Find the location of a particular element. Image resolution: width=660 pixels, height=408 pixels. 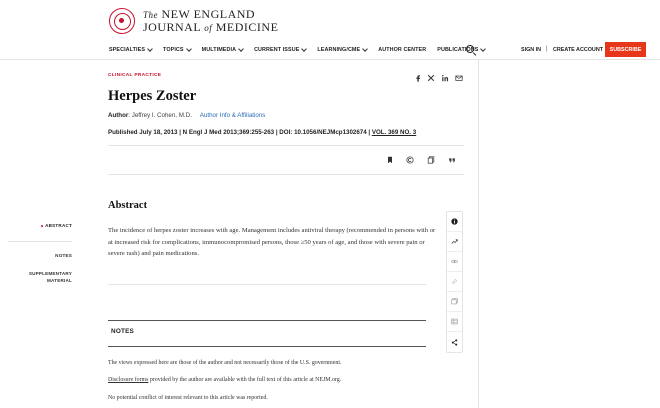

nav-current-issue: CURRENT ISSUE is located at coordinates (281, 49).